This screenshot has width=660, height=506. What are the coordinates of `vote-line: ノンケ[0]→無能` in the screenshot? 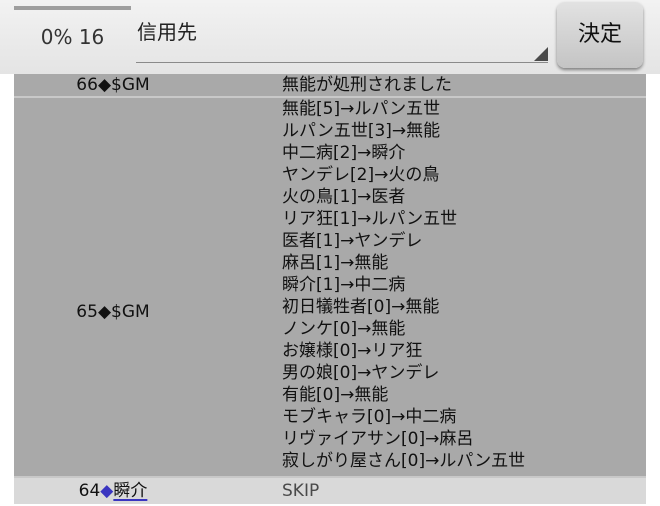 It's located at (344, 329).